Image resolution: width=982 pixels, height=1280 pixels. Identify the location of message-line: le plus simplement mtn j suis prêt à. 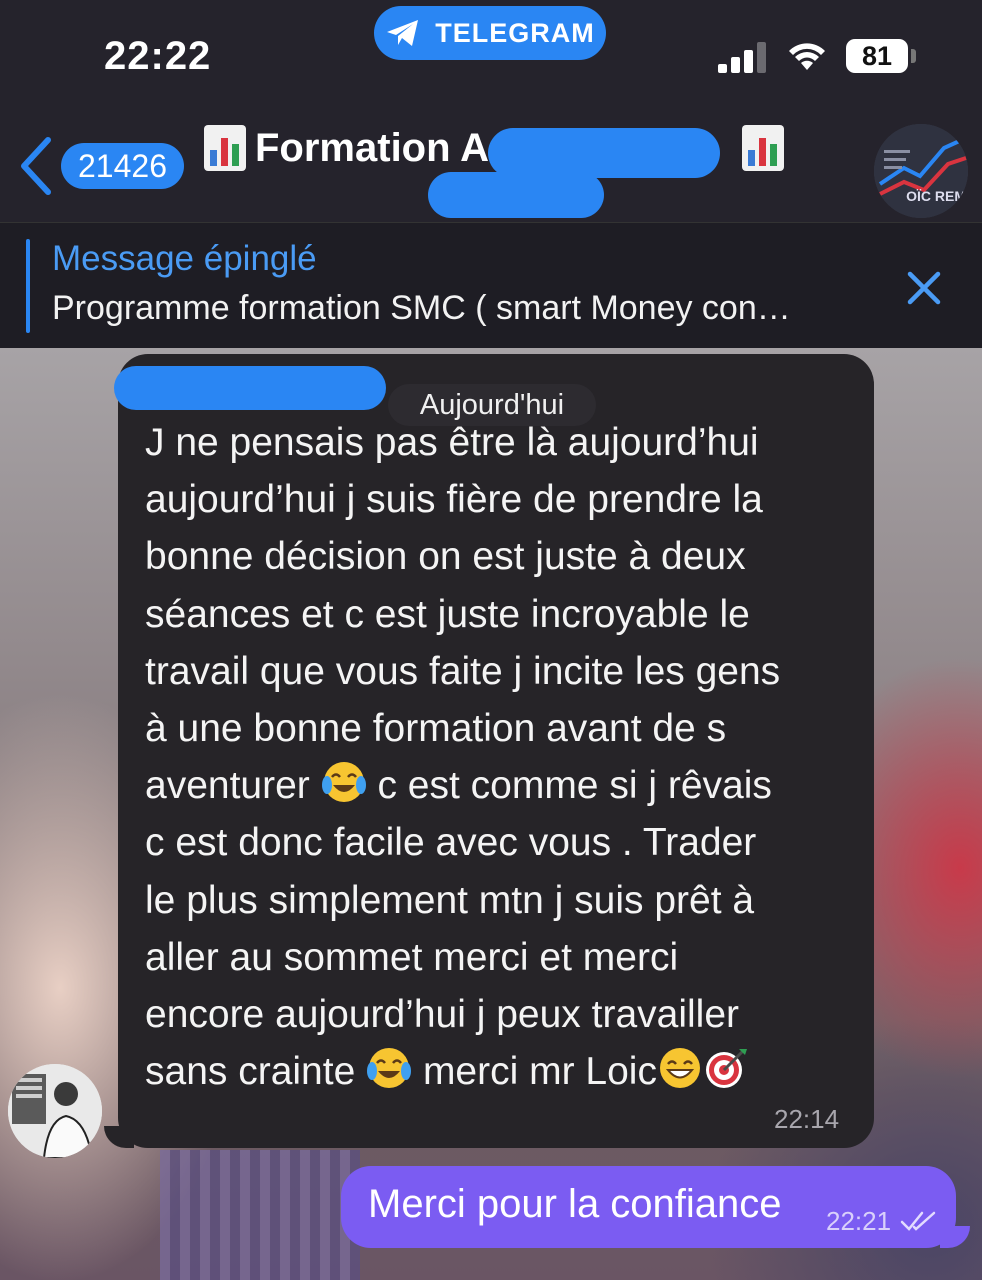
(450, 900).